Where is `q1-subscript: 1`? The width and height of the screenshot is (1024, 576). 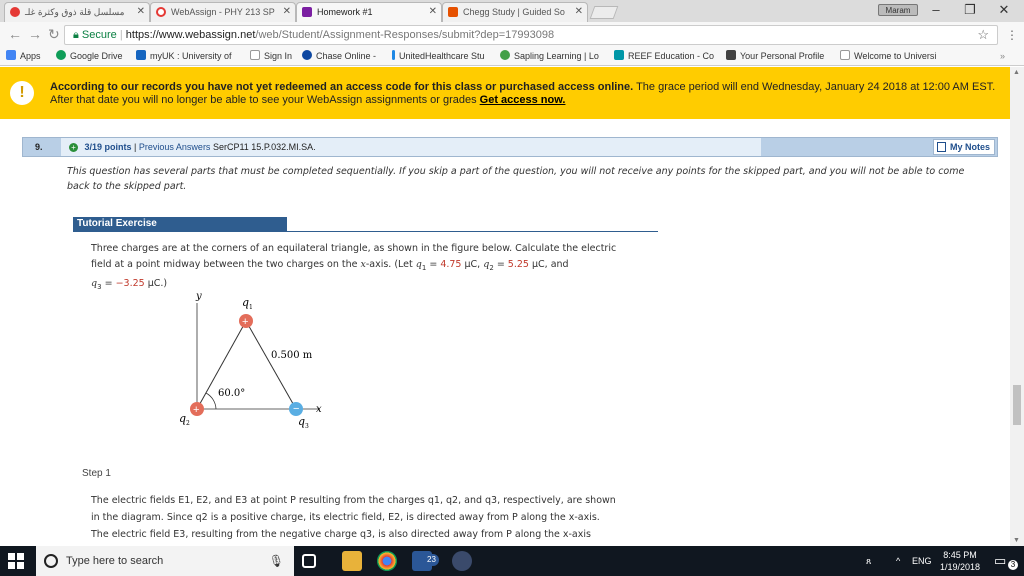 q1-subscript: 1 is located at coordinates (424, 267).